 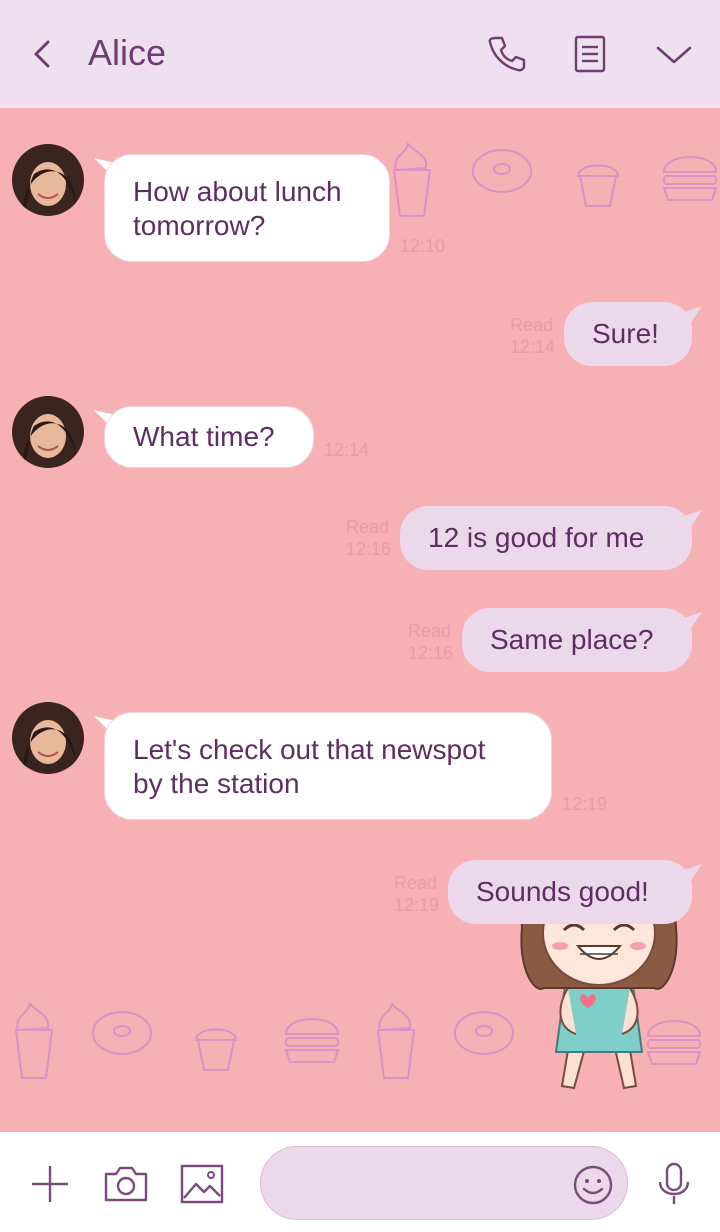 I want to click on message-text-line: 12 is good for me, so click(x=536, y=537).